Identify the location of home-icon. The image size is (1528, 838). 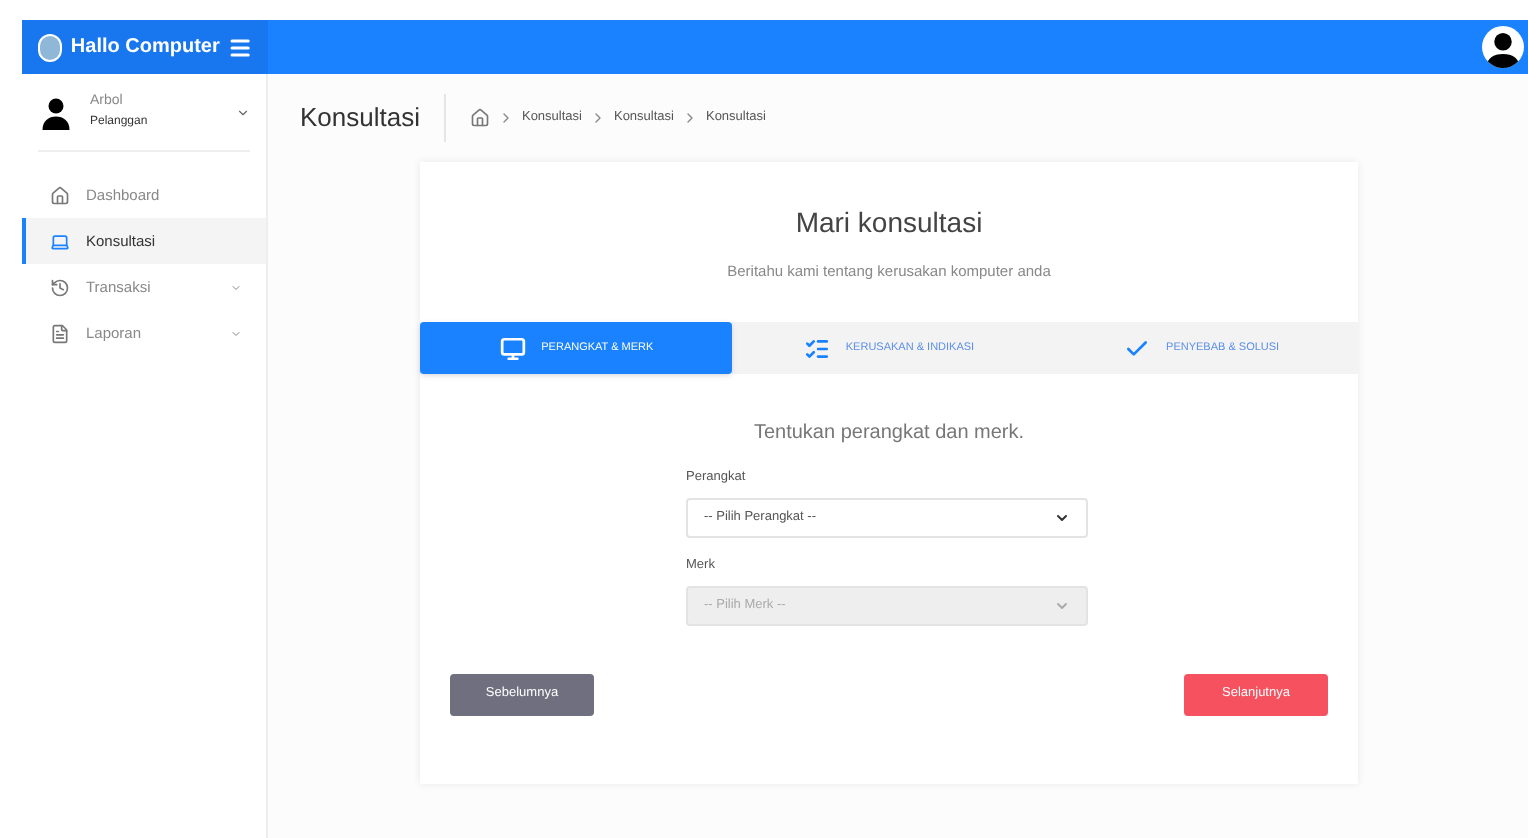
(479, 118).